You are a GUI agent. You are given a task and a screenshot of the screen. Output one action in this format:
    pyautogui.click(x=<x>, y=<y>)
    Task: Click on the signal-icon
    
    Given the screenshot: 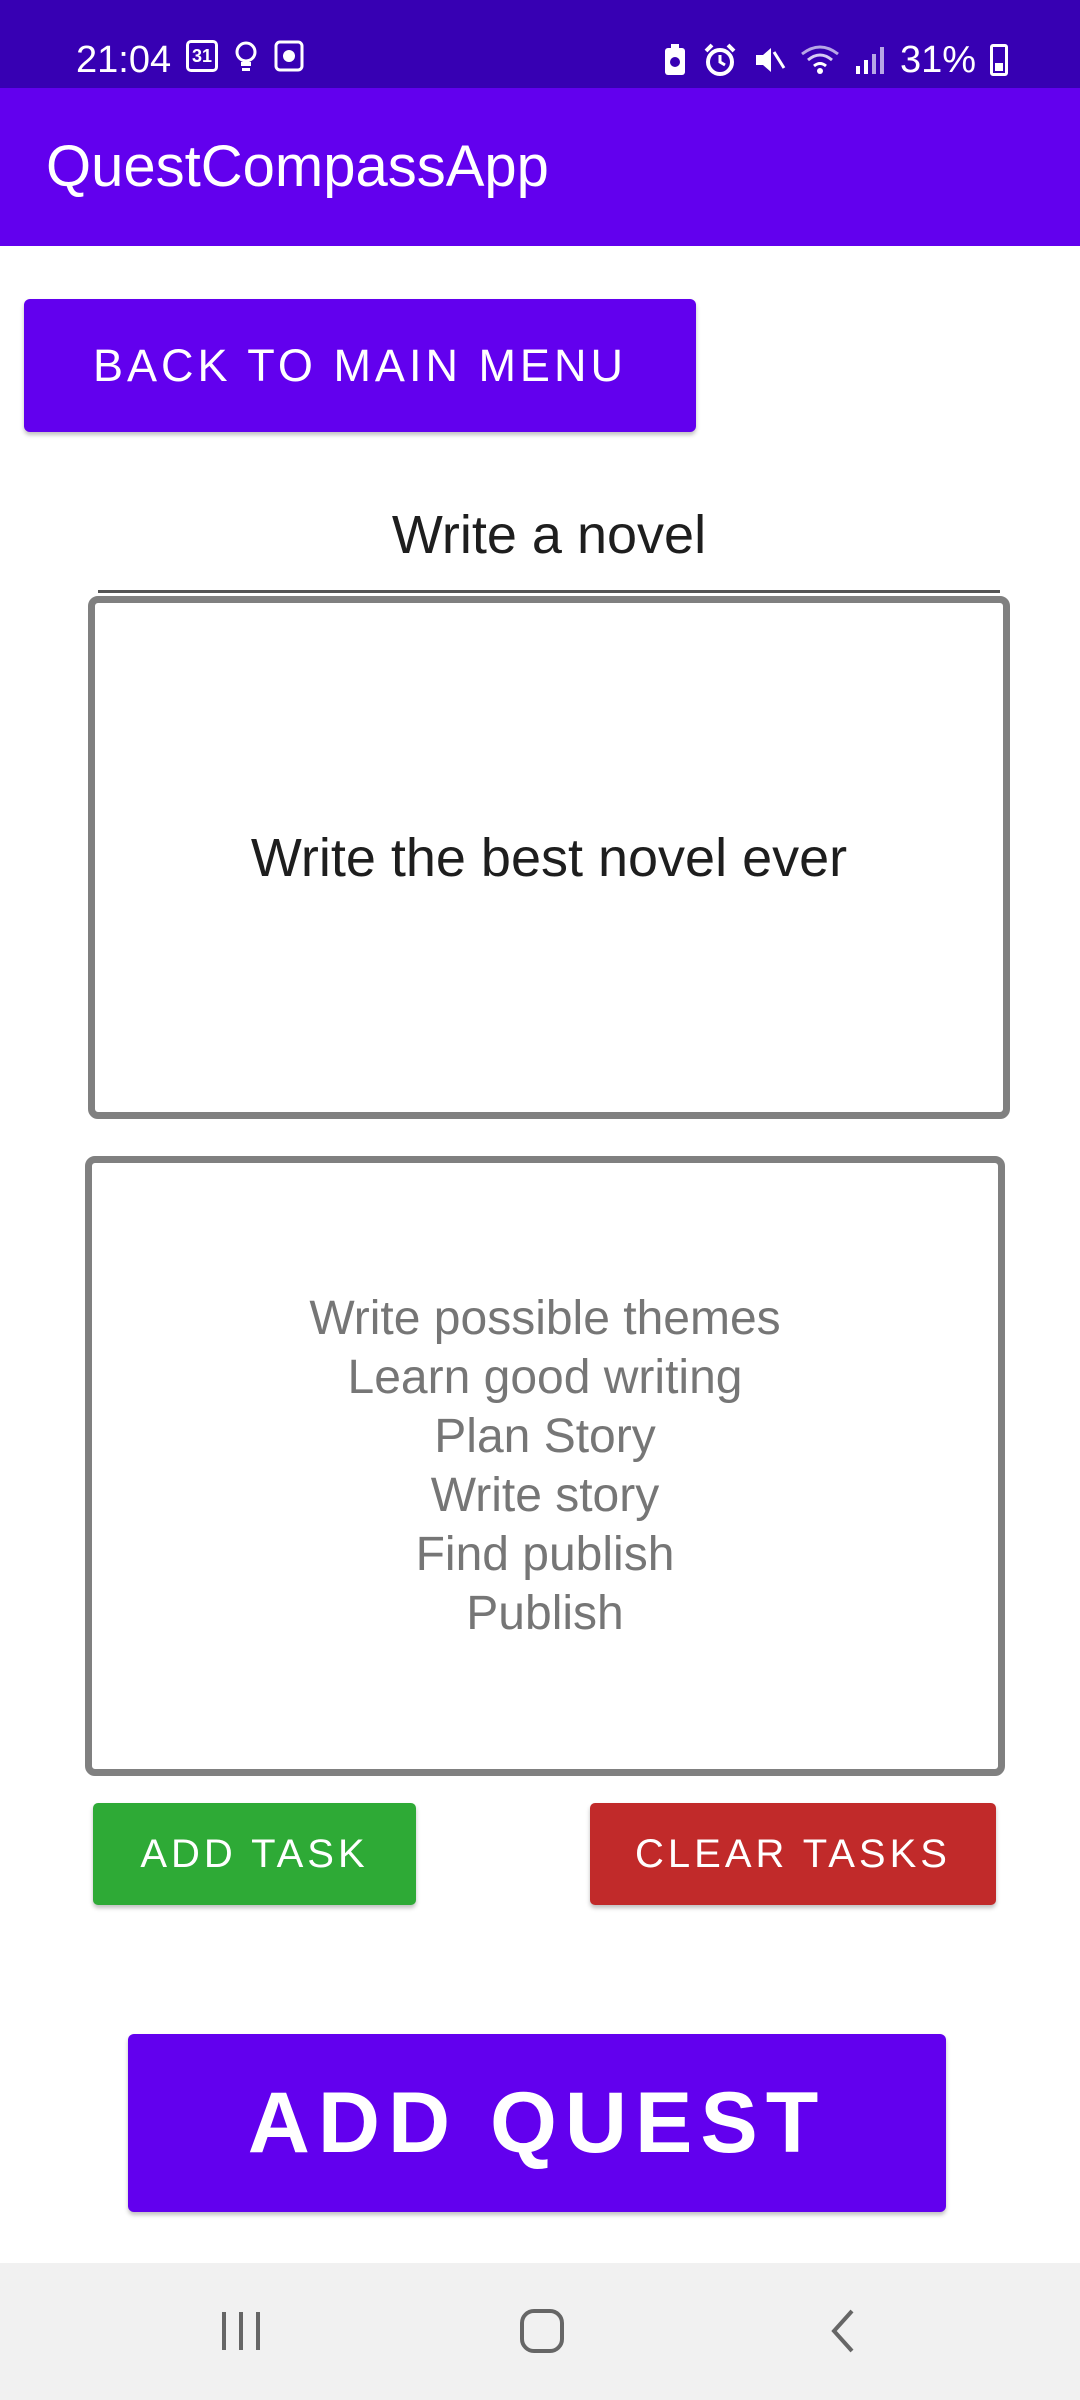 What is the action you would take?
    pyautogui.click(x=869, y=60)
    